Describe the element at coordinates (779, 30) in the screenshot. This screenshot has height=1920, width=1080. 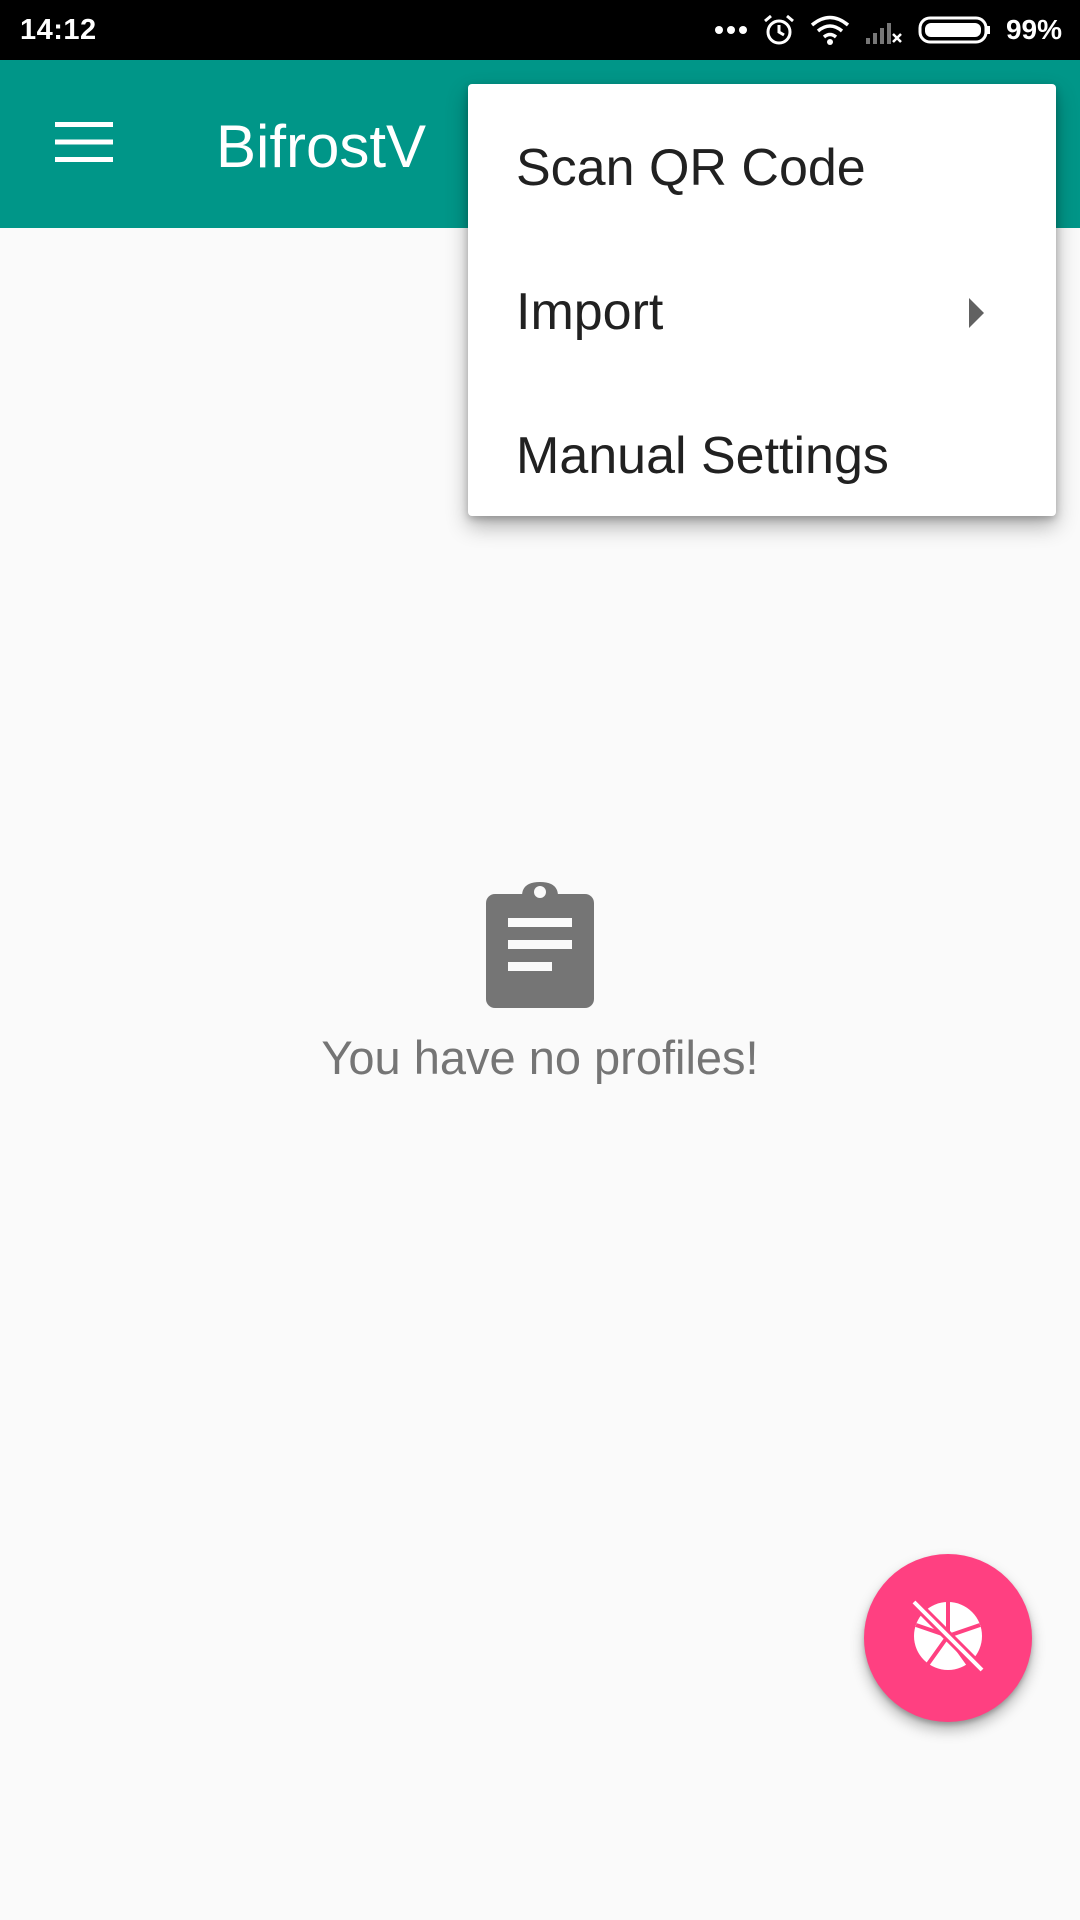
I see `alarm-icon` at that location.